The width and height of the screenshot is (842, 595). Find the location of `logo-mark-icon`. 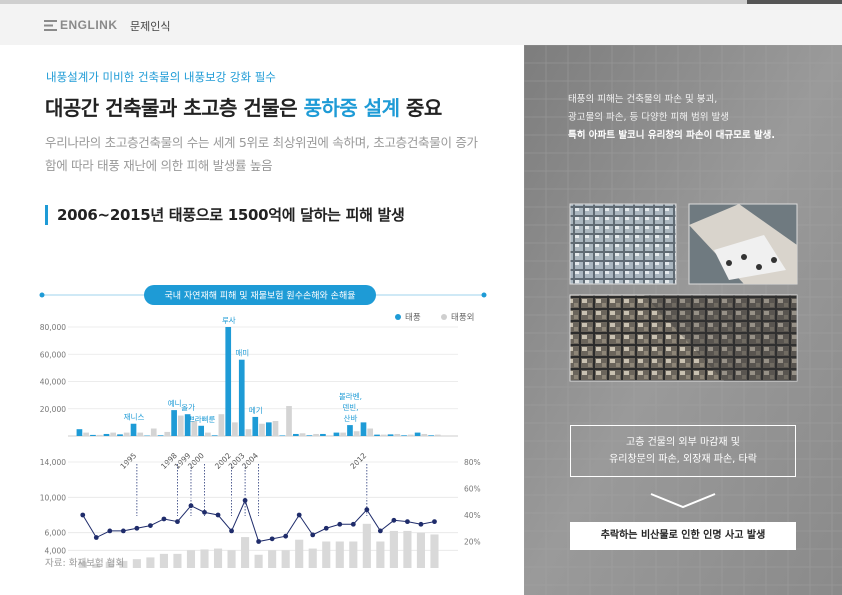

logo-mark-icon is located at coordinates (50, 25).